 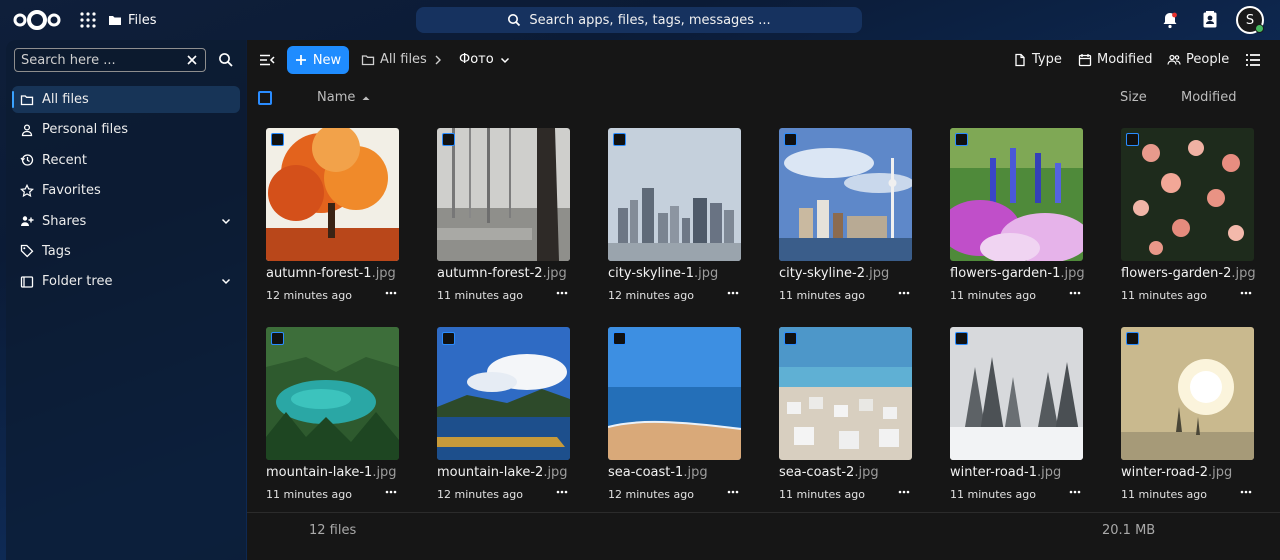 What do you see at coordinates (226, 60) in the screenshot?
I see `search-icon` at bounding box center [226, 60].